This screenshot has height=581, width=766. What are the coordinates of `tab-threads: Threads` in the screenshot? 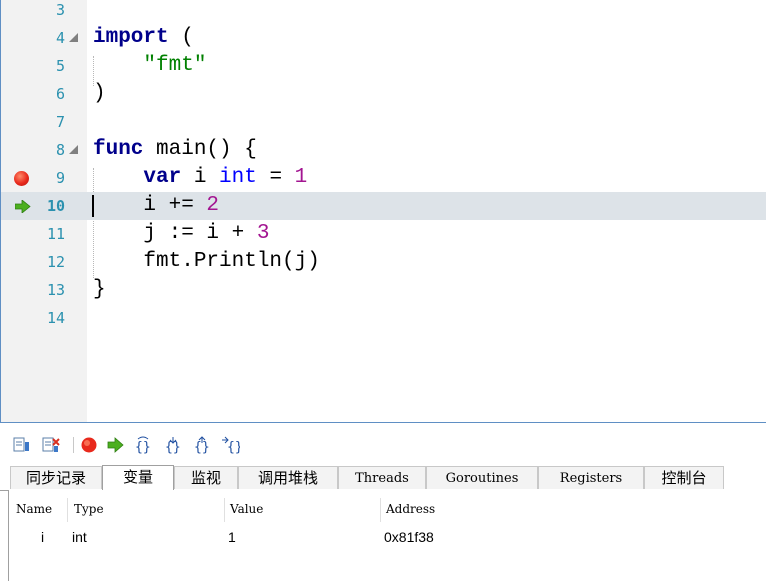 It's located at (382, 477).